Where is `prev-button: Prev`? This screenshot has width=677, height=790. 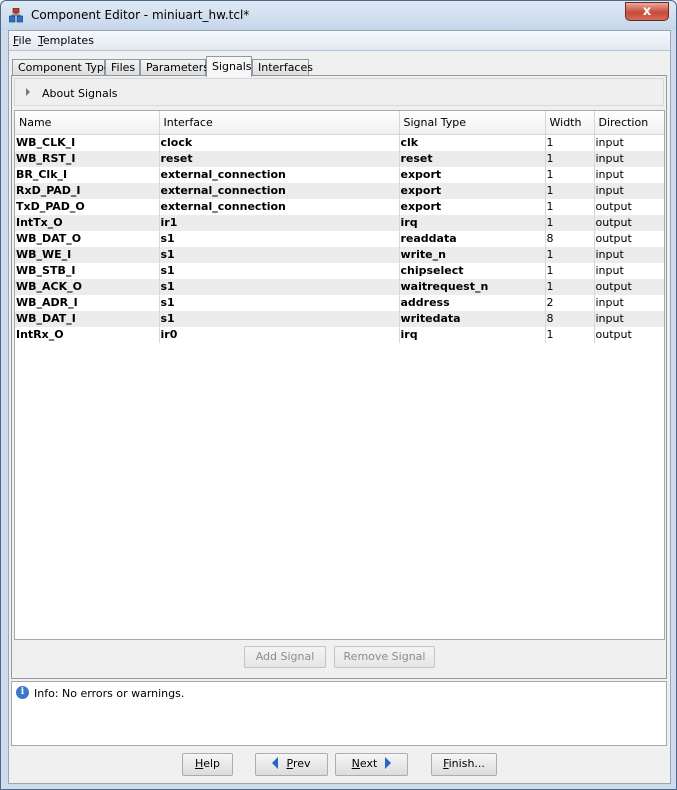
prev-button: Prev is located at coordinates (291, 764).